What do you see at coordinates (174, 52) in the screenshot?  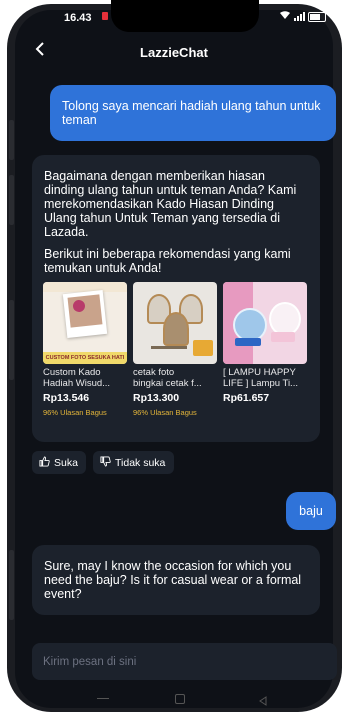 I see `page-title: LazzieChat` at bounding box center [174, 52].